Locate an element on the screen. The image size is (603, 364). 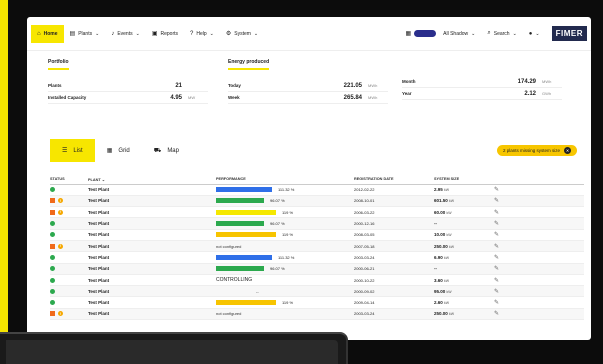
system-size-value: 3.60 is located at coordinates (438, 280).